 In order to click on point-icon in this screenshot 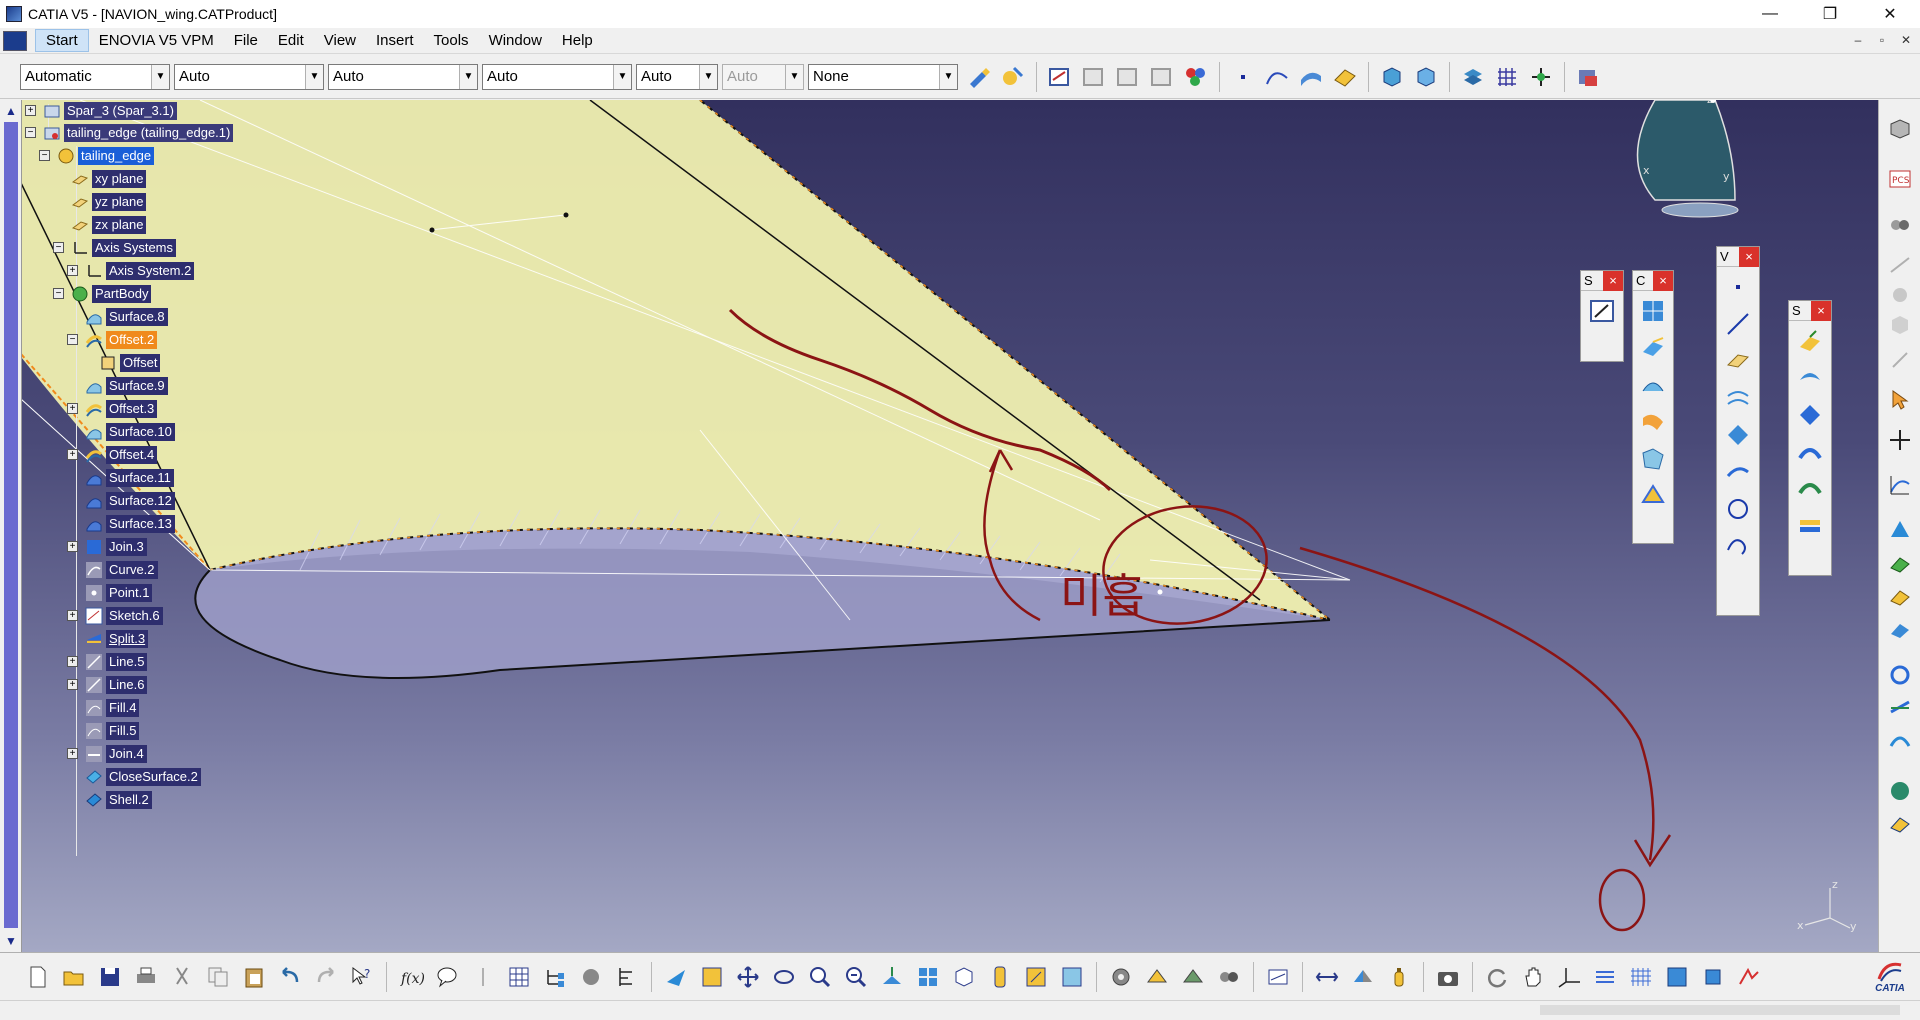, I will do `click(1738, 287)`.